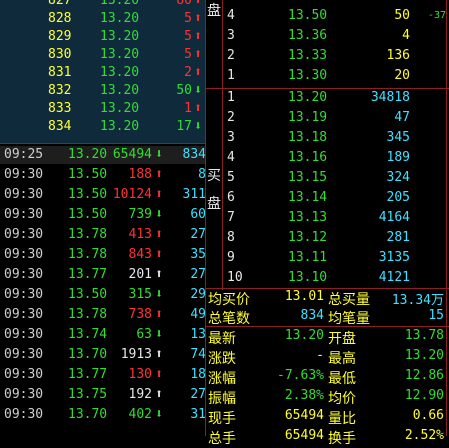 The height and width of the screenshot is (448, 449). I want to click on buy-level-volume: 47, so click(402, 117).